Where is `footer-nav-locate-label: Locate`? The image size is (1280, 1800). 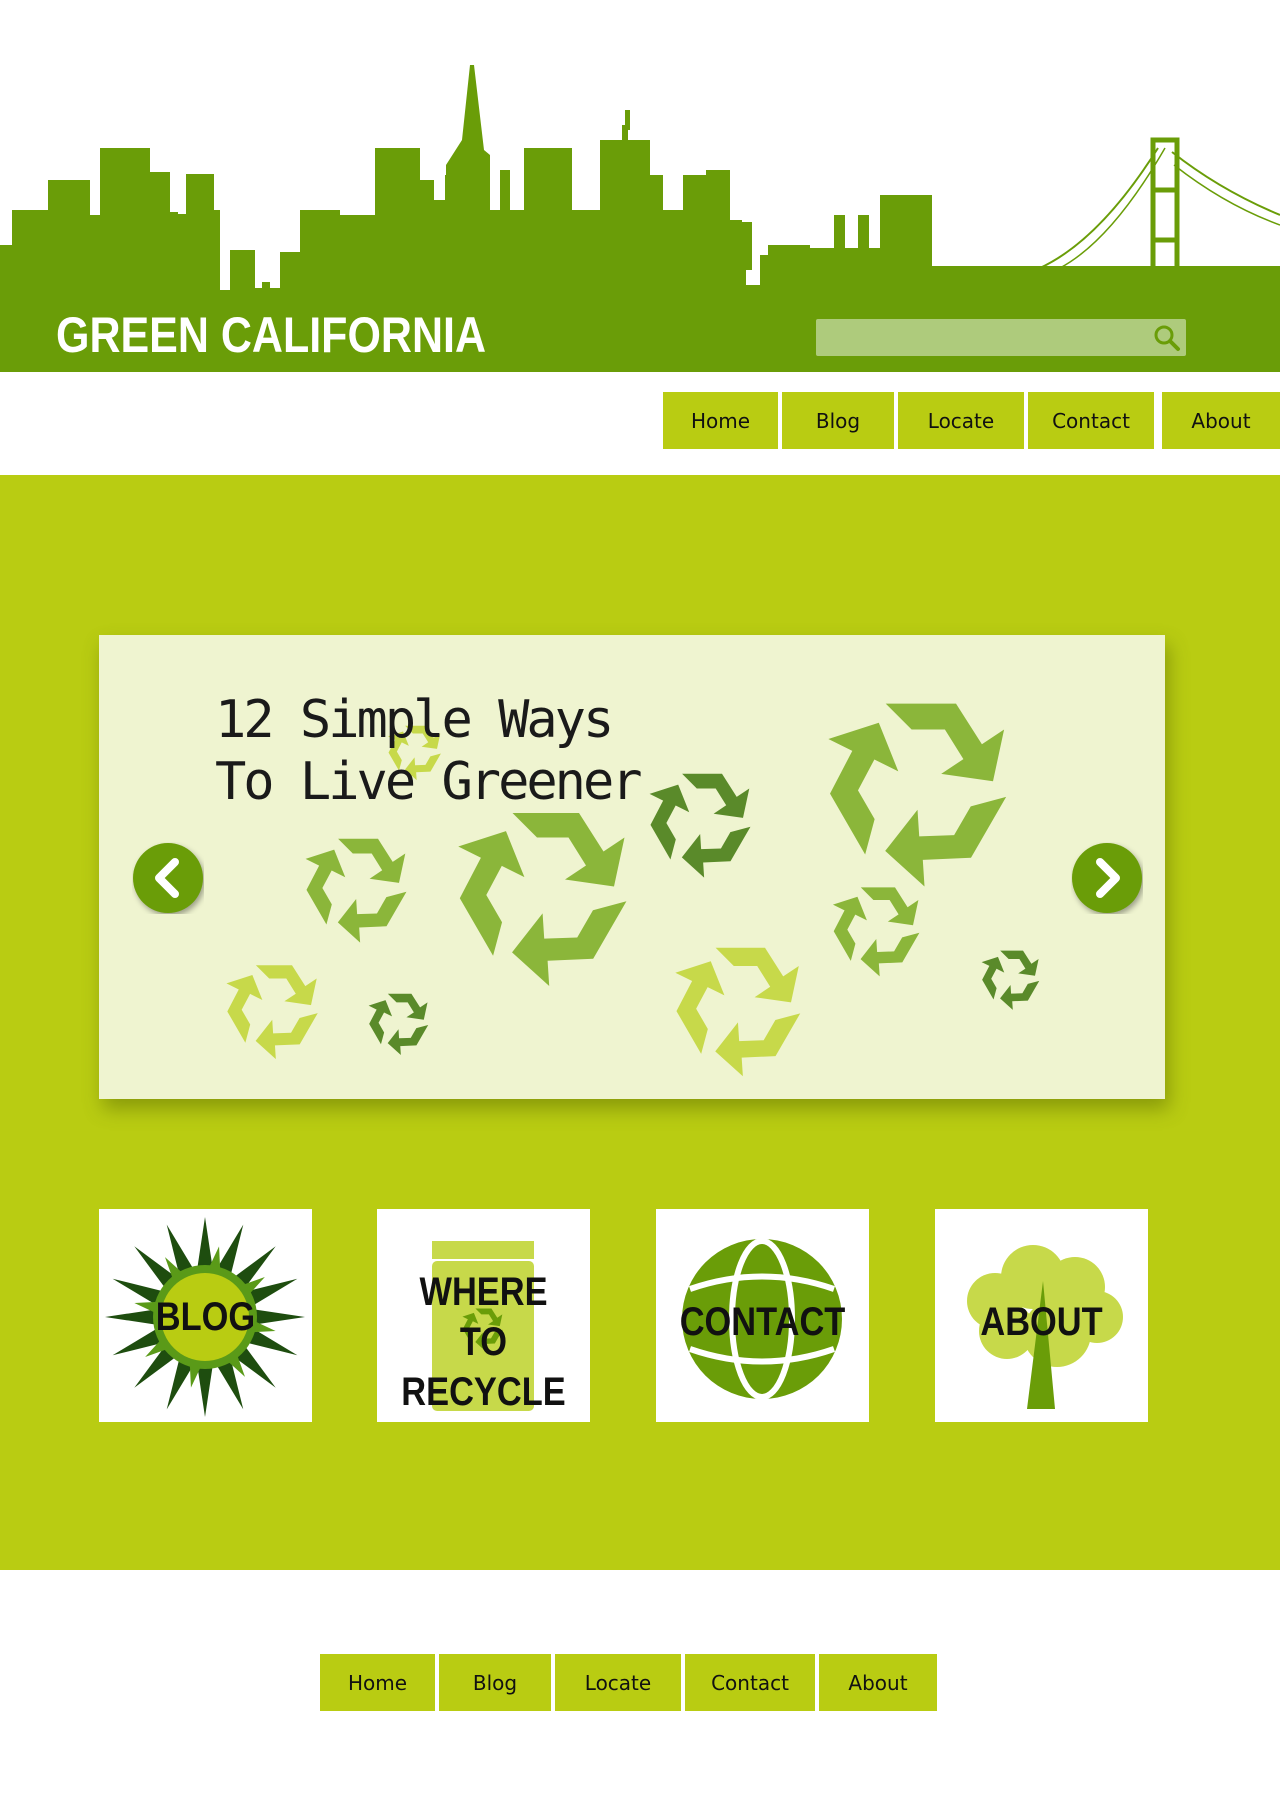
footer-nav-locate-label: Locate is located at coordinates (618, 1682).